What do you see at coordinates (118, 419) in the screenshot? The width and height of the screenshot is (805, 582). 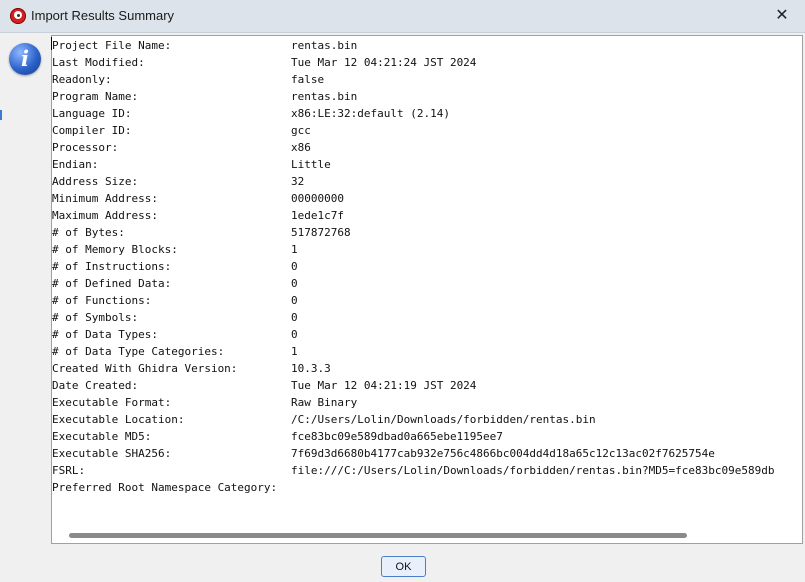 I see `field-label: Executable Location:` at bounding box center [118, 419].